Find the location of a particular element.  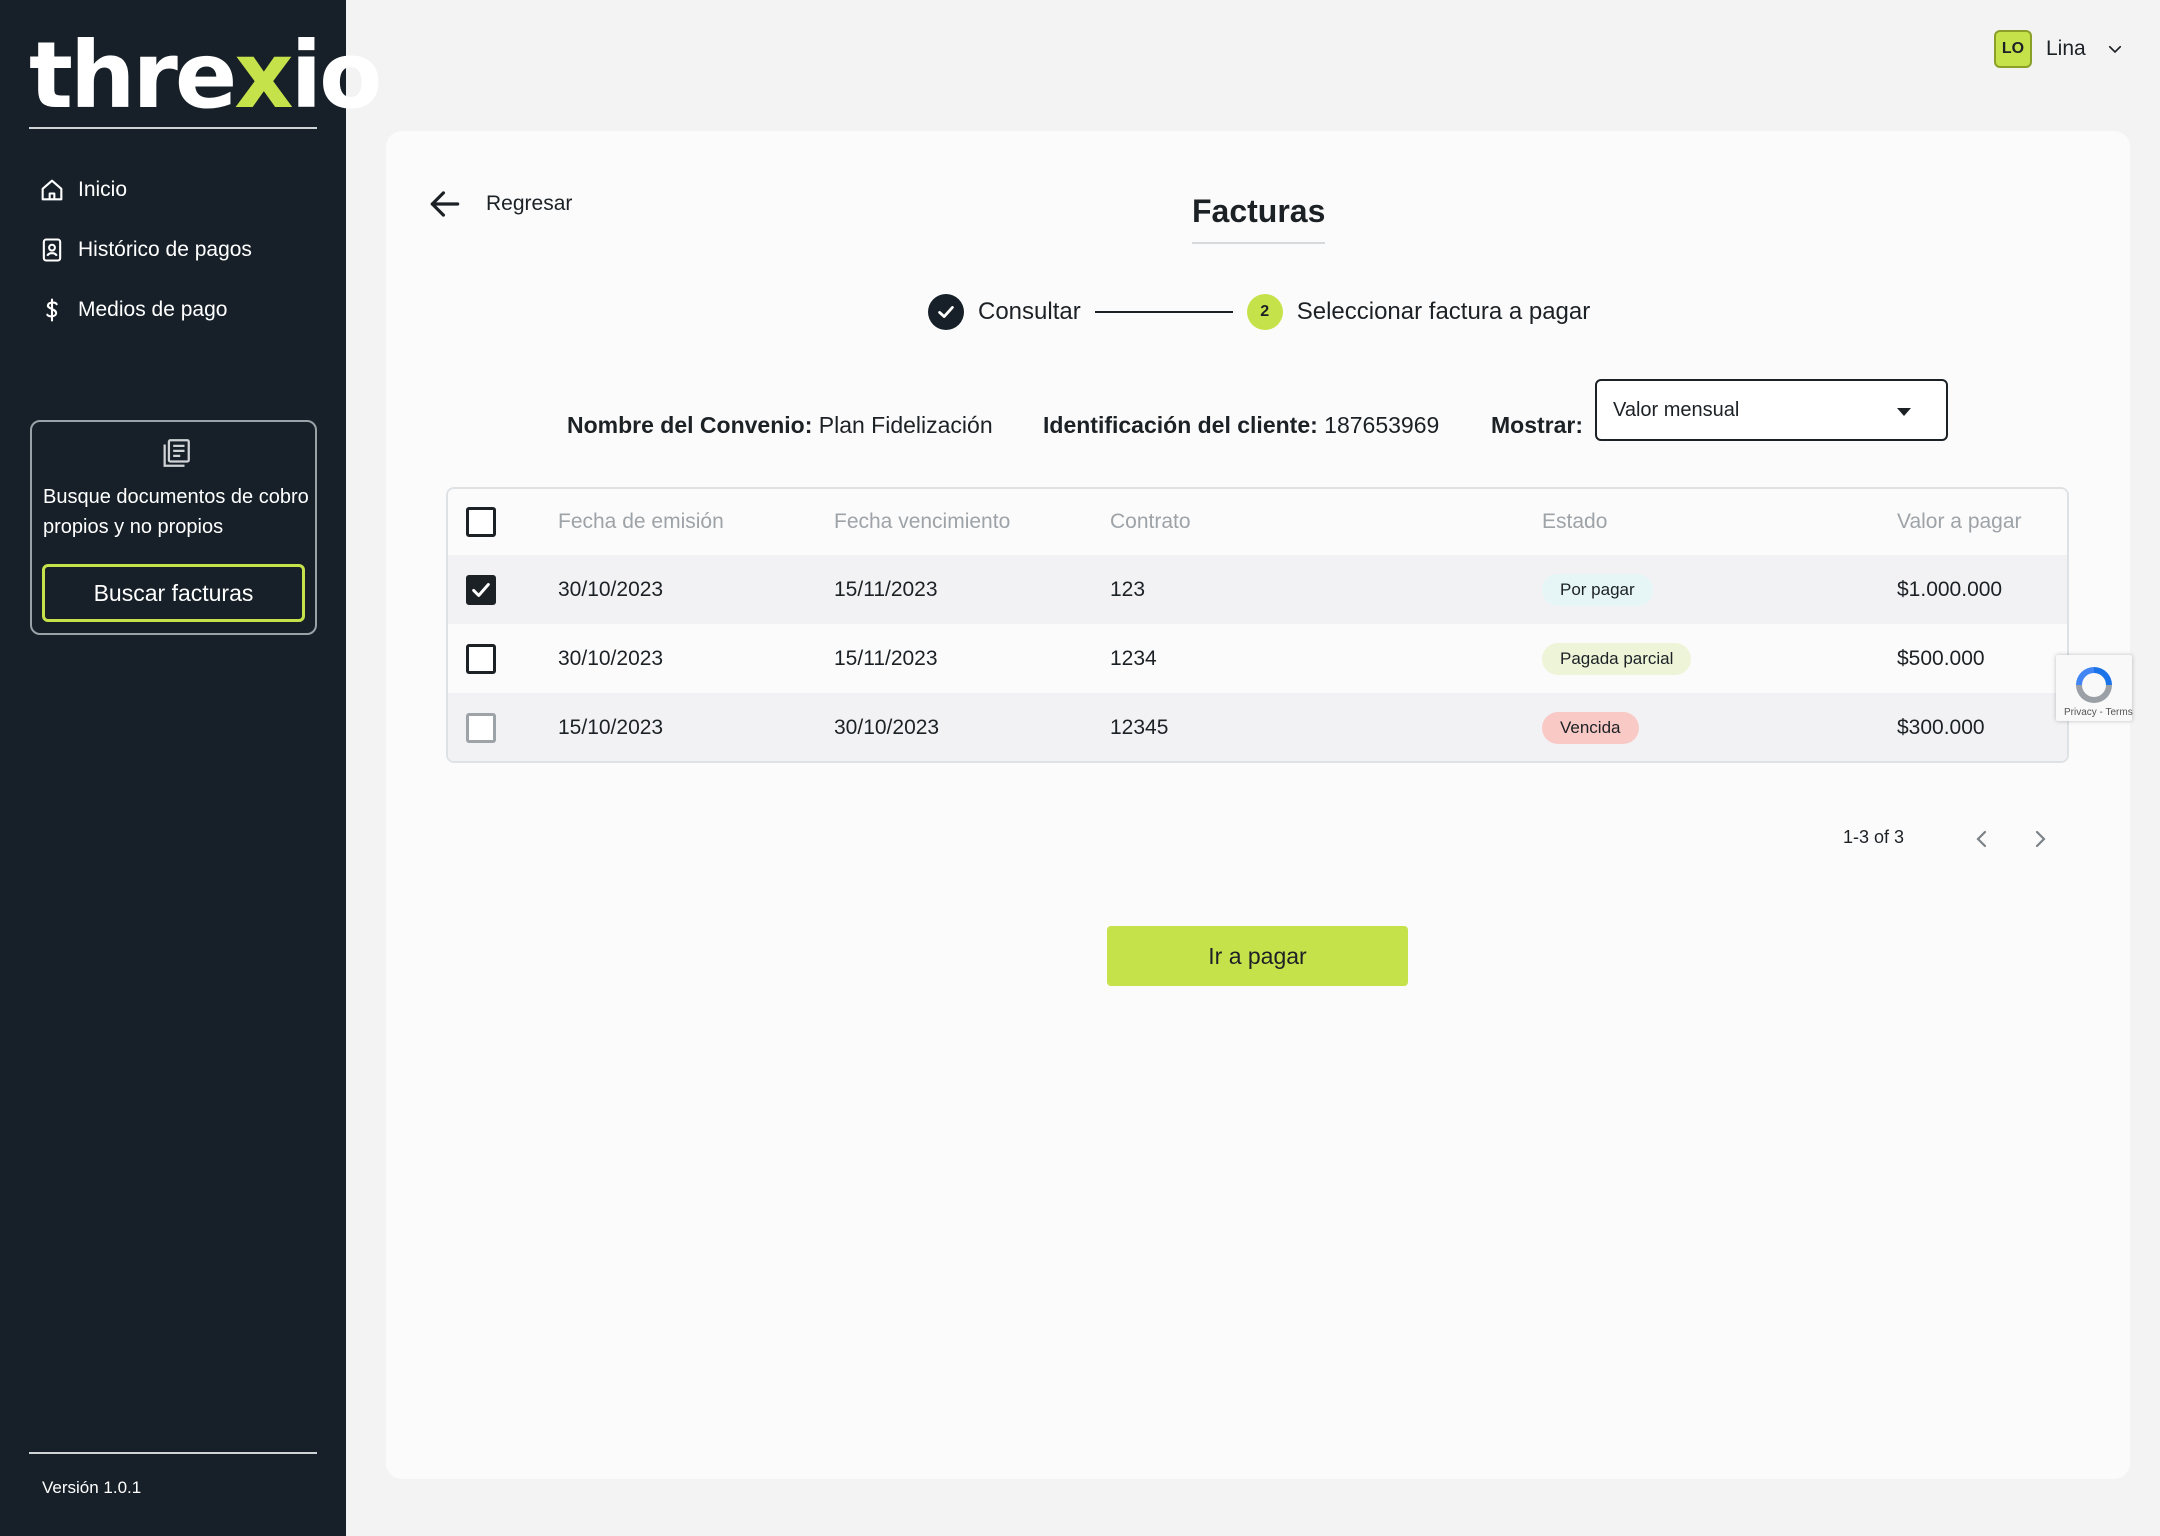

sidebar-item-label: Histórico de pagos is located at coordinates (165, 249).